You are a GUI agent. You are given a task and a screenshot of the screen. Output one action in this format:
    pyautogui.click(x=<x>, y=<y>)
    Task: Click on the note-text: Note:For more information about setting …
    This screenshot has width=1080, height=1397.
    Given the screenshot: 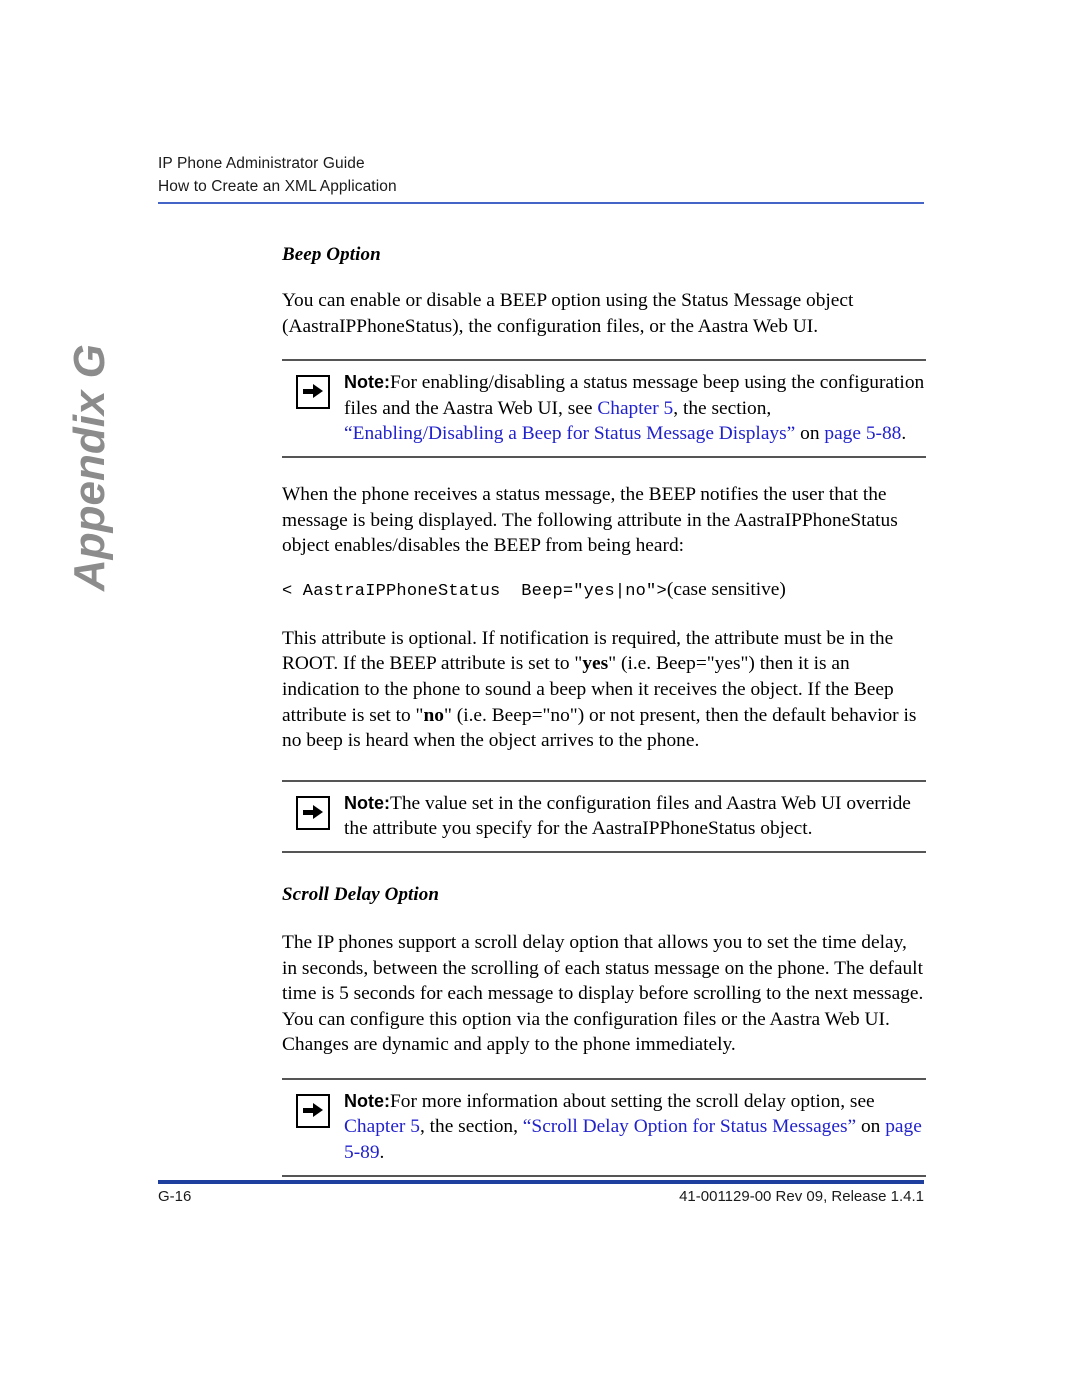 What is the action you would take?
    pyautogui.click(x=635, y=1127)
    